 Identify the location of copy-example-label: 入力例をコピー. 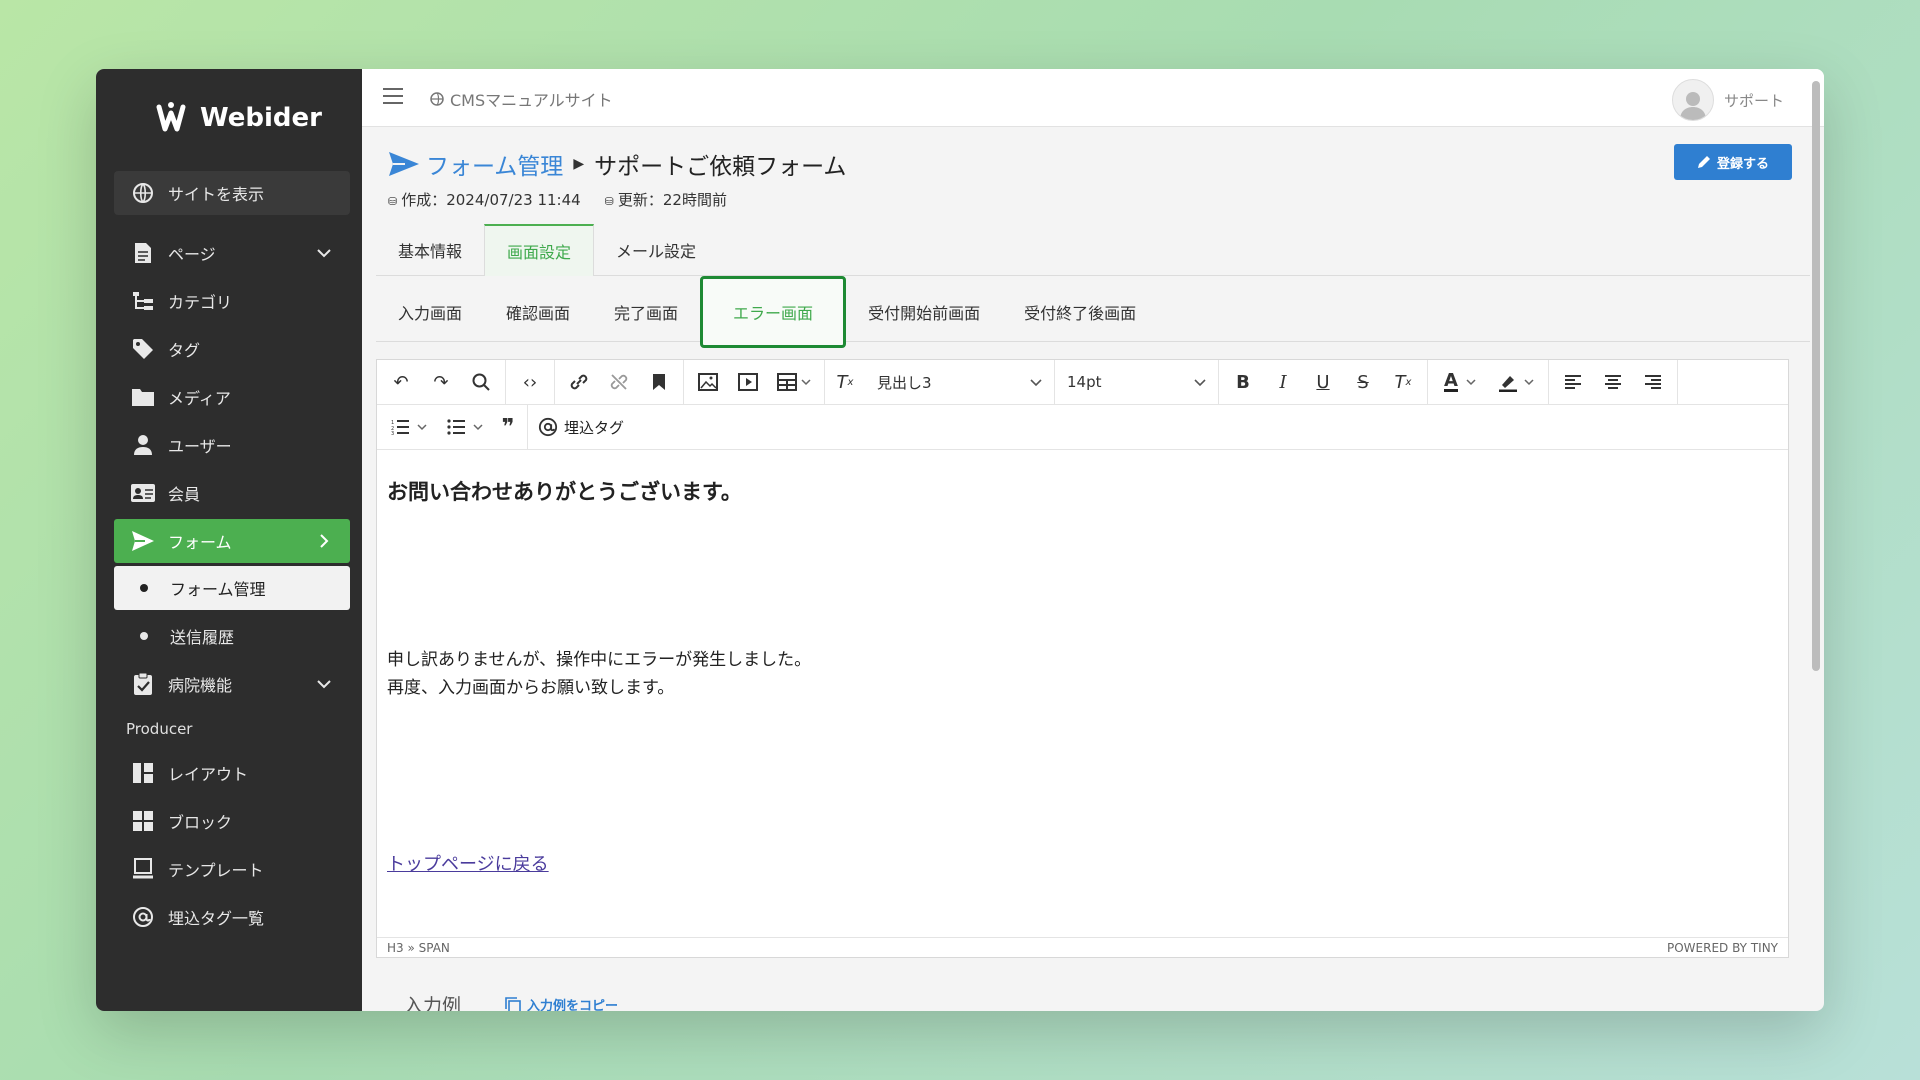
(573, 1005).